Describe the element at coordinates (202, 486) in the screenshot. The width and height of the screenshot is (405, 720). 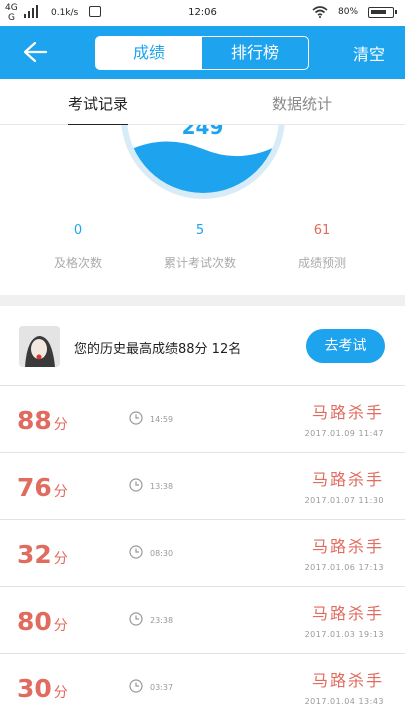
I see `list-item: 76 分 13:38 马路杀手 2017.01.07 11:30` at that location.